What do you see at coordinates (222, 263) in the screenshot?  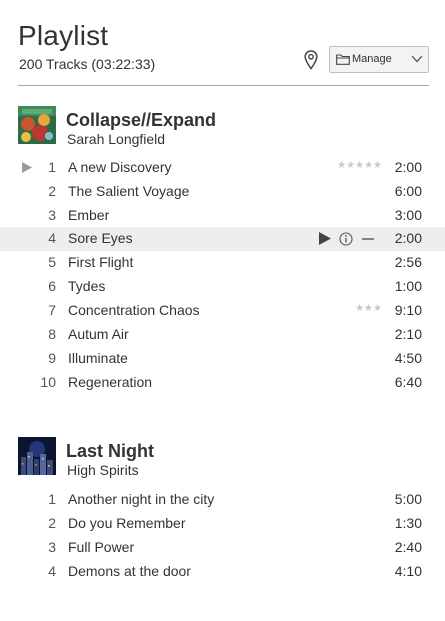 I see `track-row: 5 First Flight 2:56` at bounding box center [222, 263].